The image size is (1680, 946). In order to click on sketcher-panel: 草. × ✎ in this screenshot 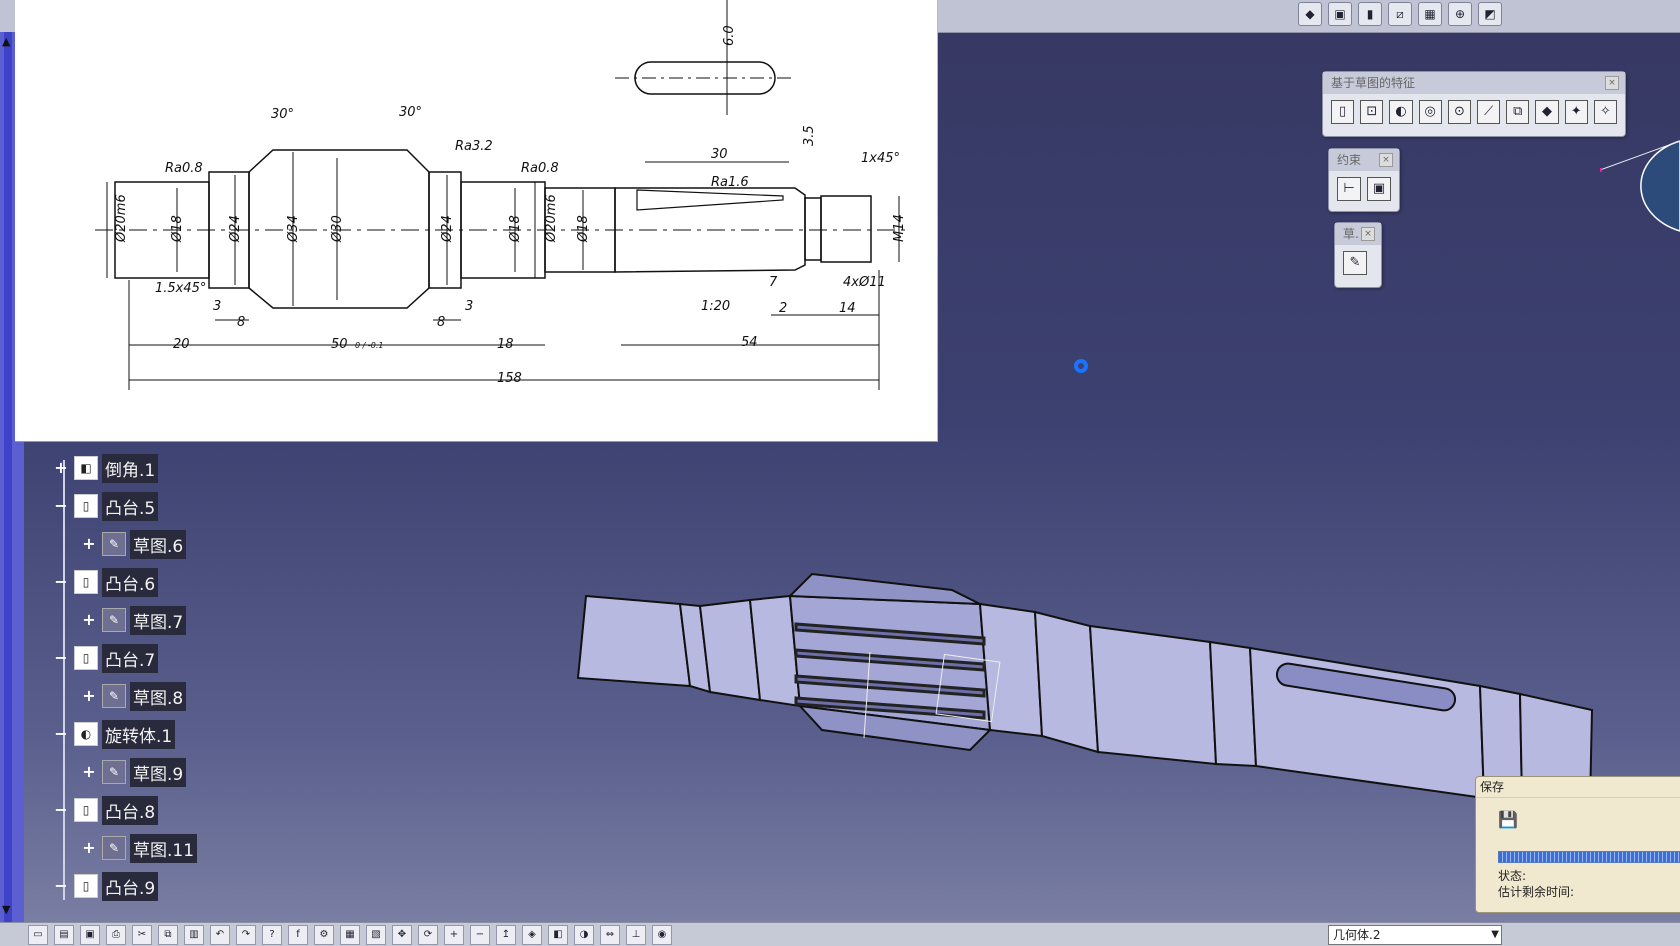, I will do `click(1358, 255)`.